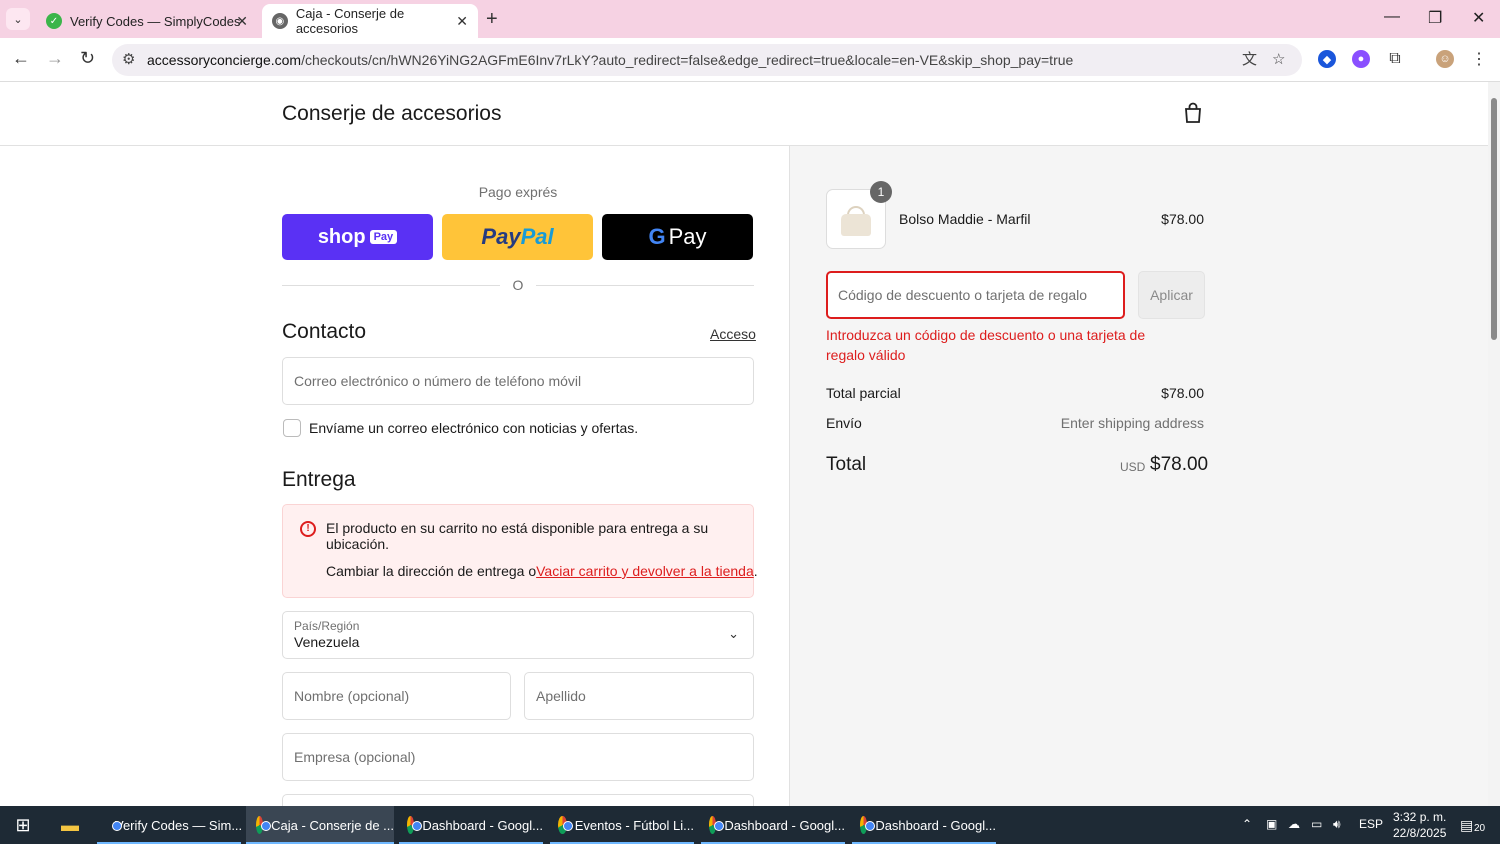 Image resolution: width=1500 pixels, height=844 pixels. What do you see at coordinates (1466, 825) in the screenshot?
I see `notification-icon: ▤` at bounding box center [1466, 825].